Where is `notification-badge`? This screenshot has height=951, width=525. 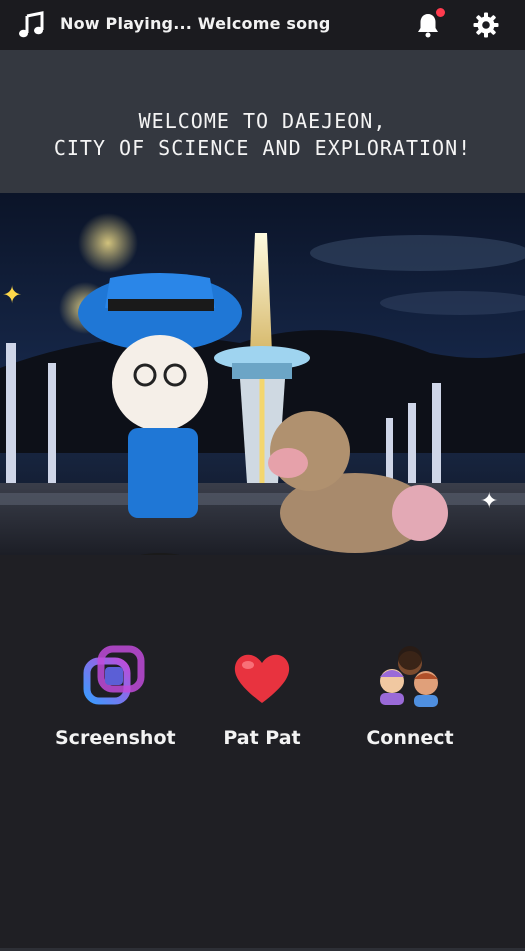
notification-badge is located at coordinates (440, 12).